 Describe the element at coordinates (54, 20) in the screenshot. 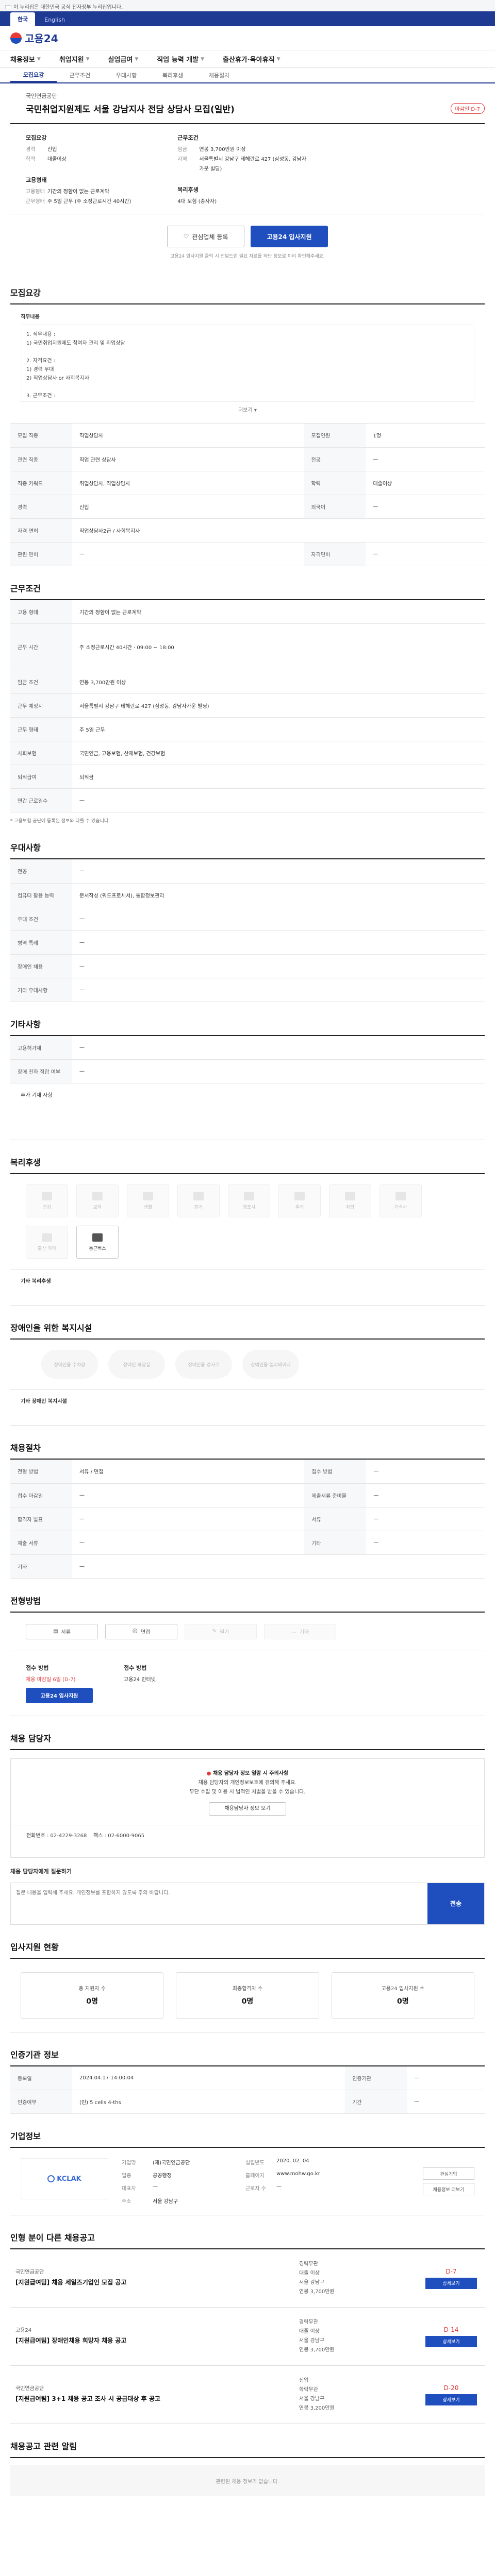

I see `lang-english: English` at that location.